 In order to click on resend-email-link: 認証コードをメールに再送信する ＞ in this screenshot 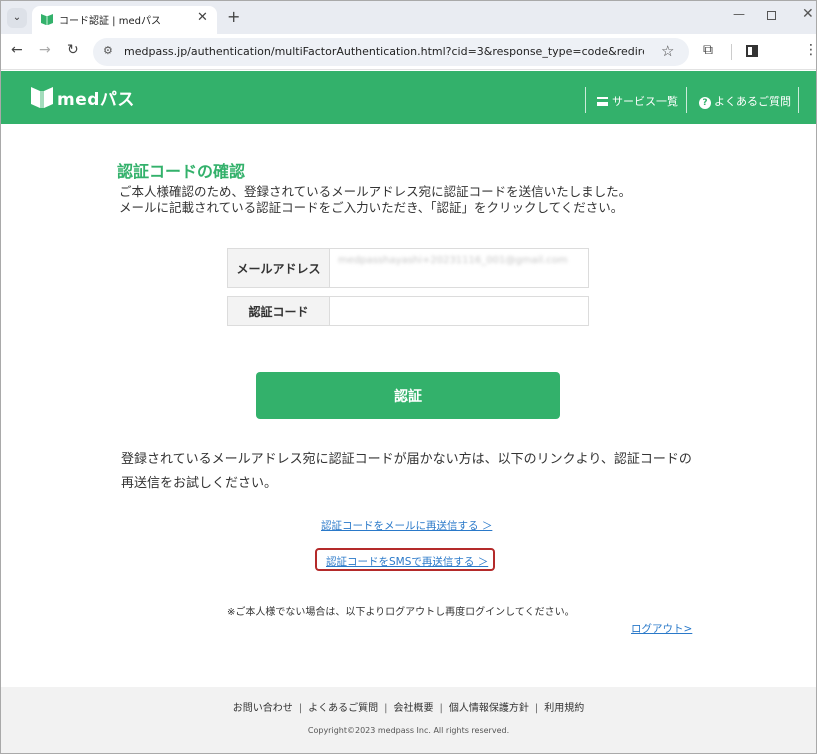, I will do `click(406, 525)`.